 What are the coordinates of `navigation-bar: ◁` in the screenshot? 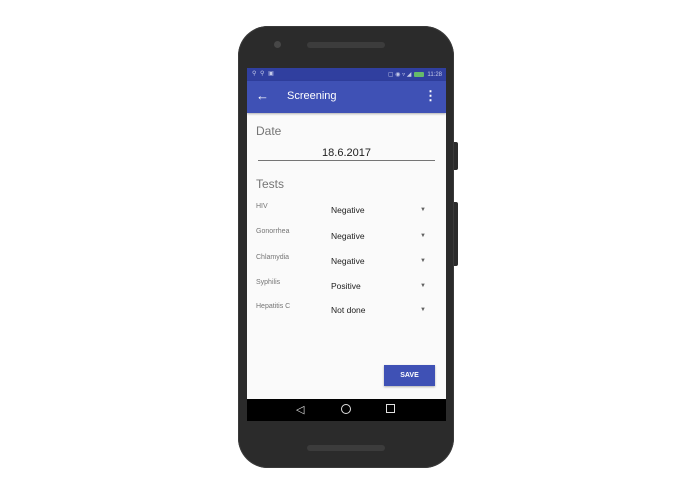 It's located at (346, 410).